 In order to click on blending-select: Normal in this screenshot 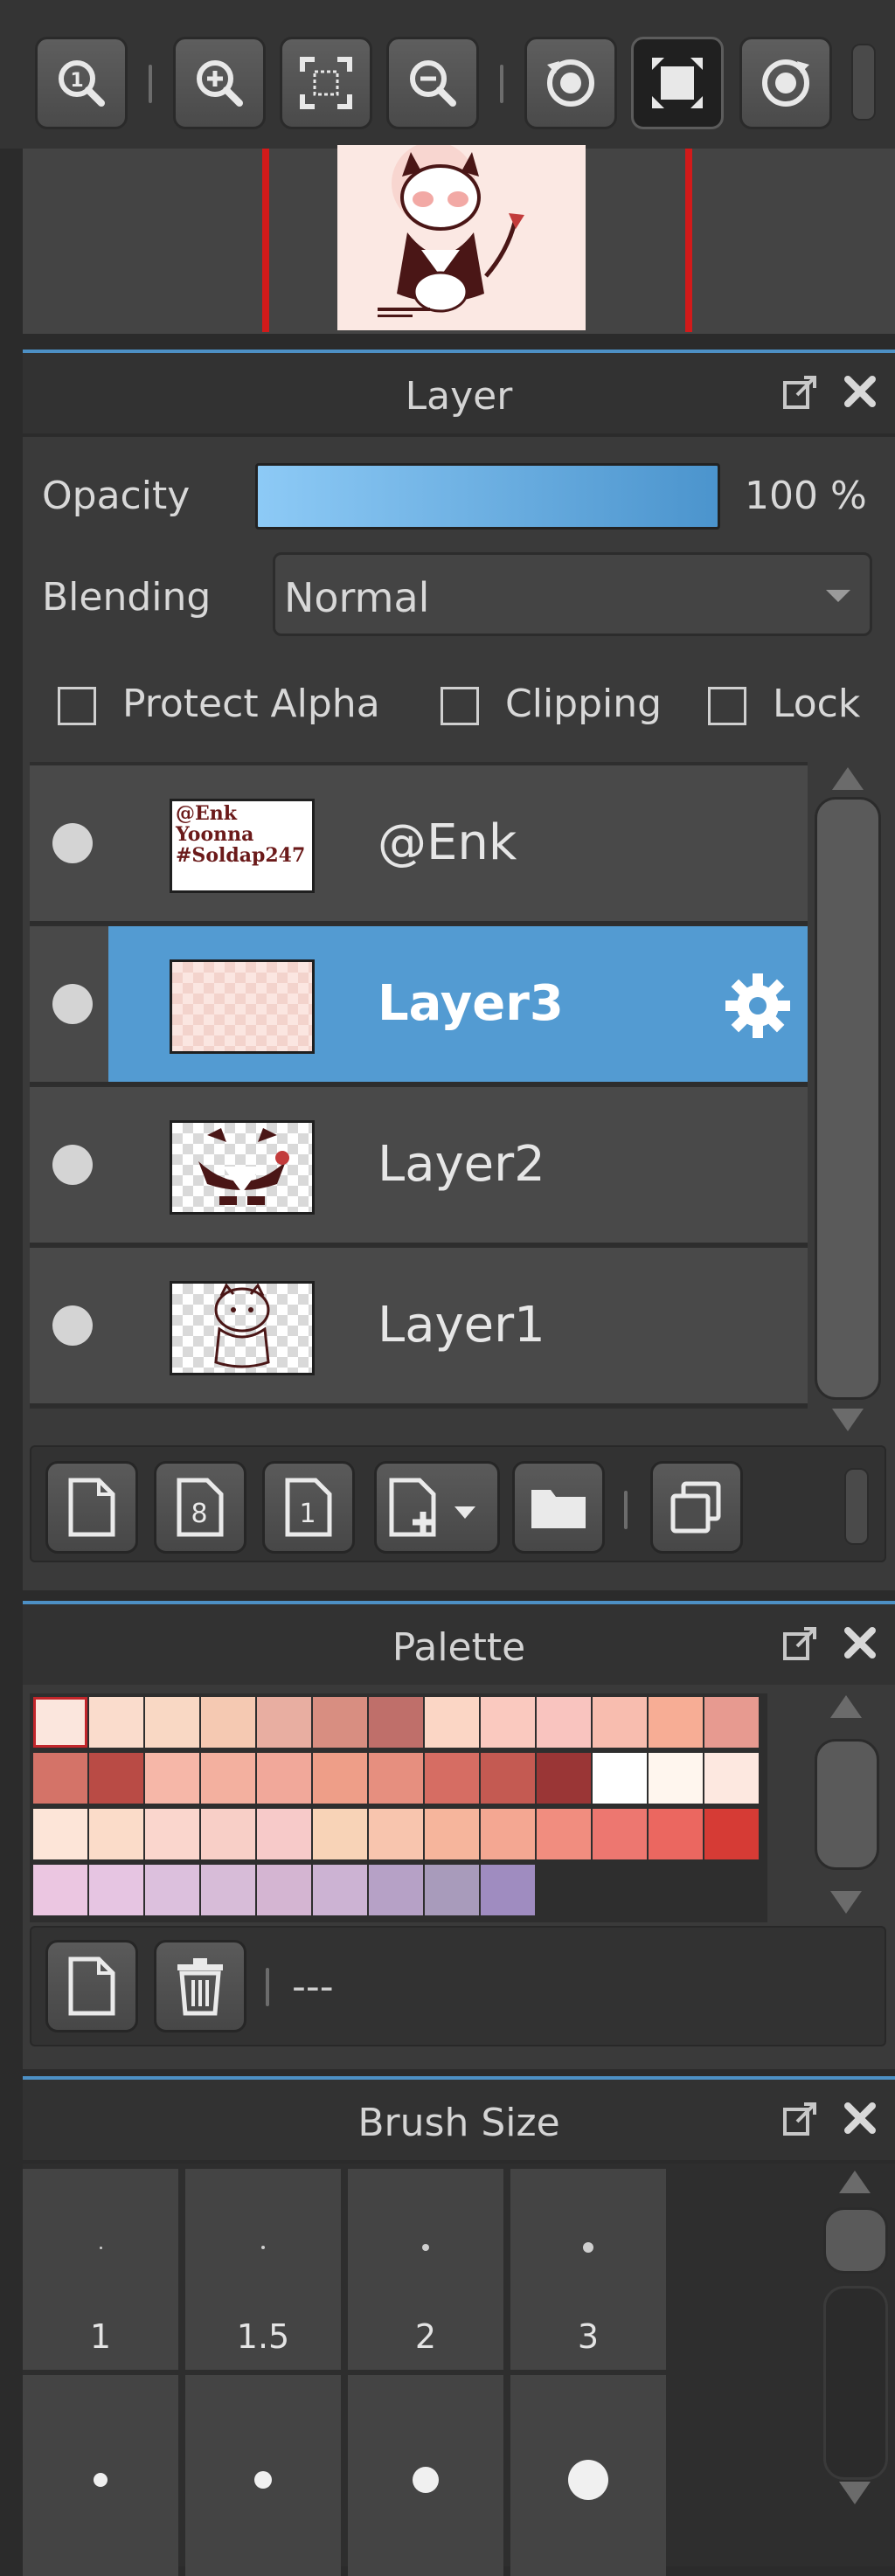, I will do `click(572, 594)`.